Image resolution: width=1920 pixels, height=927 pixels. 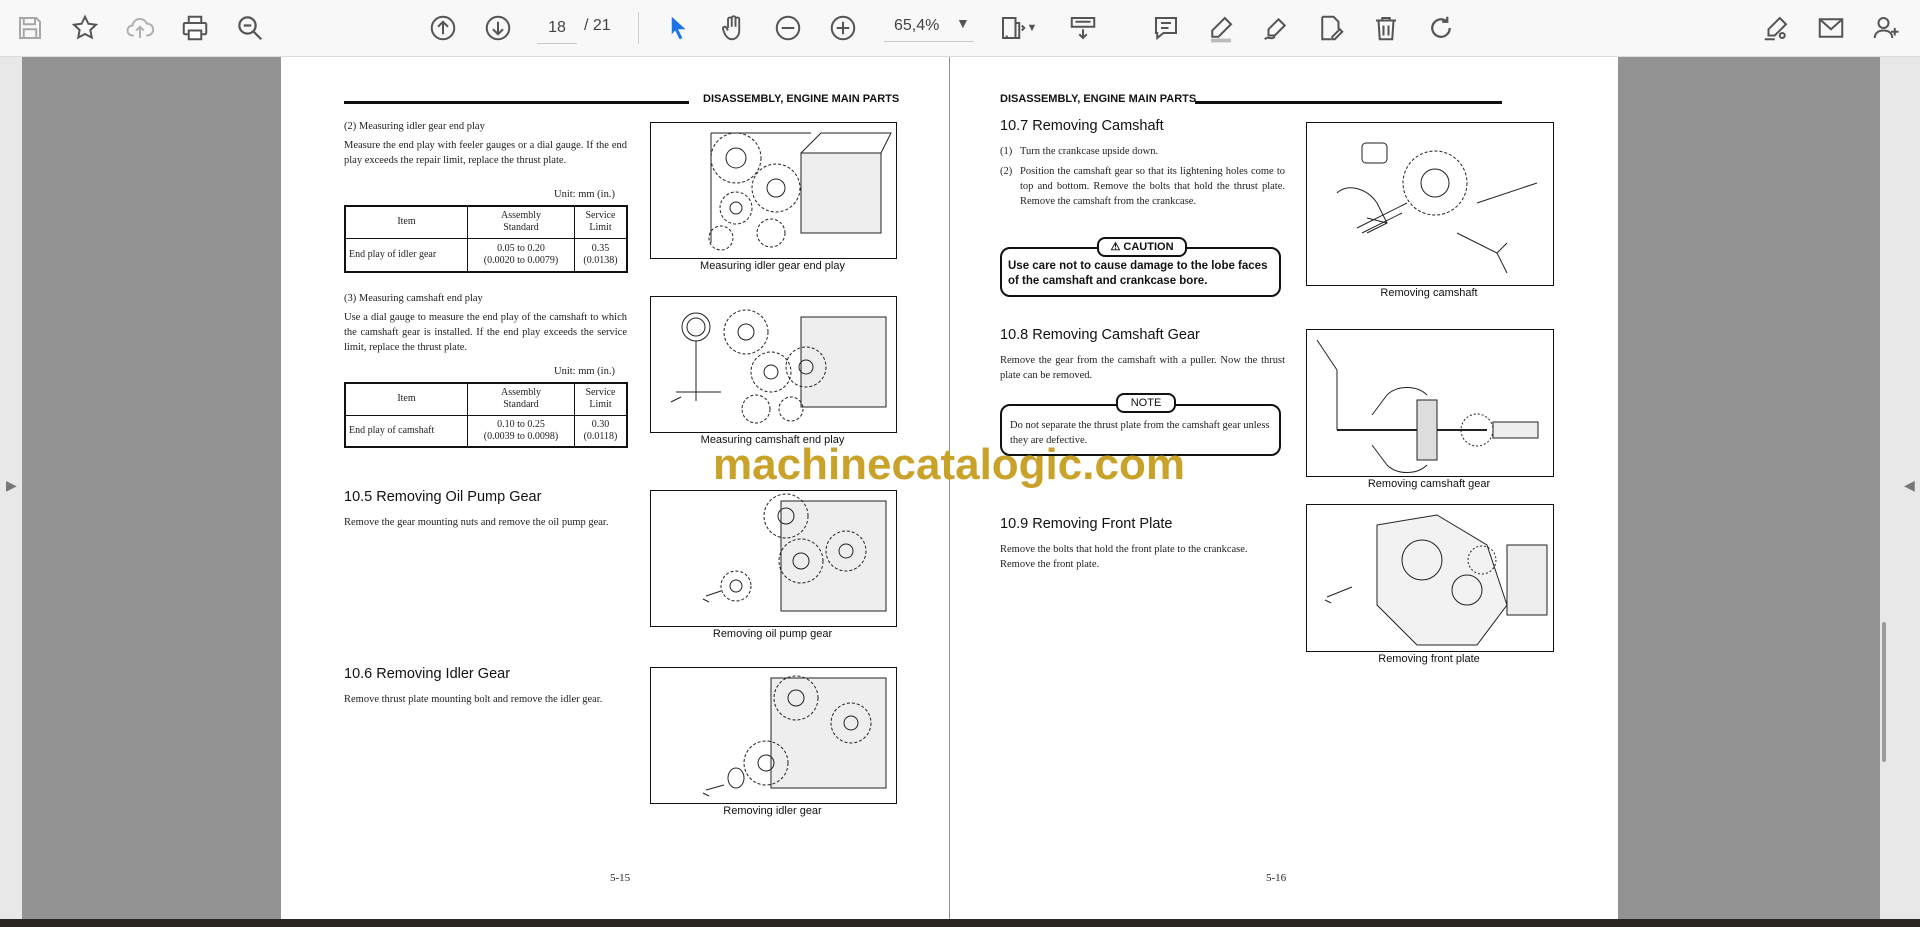 What do you see at coordinates (413, 298) in the screenshot?
I see `section-title: (3) Measuring camshaft end play` at bounding box center [413, 298].